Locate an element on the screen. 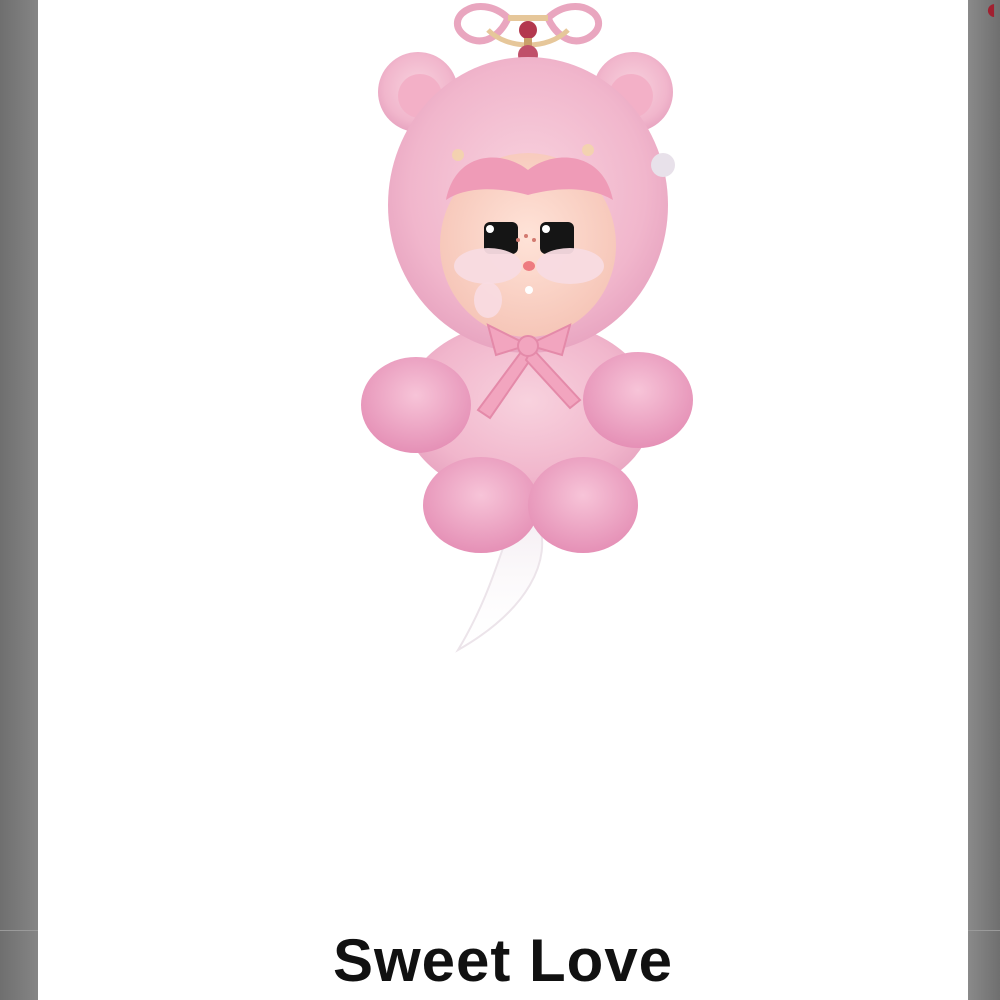  dimmed-background-left is located at coordinates (19, 500).